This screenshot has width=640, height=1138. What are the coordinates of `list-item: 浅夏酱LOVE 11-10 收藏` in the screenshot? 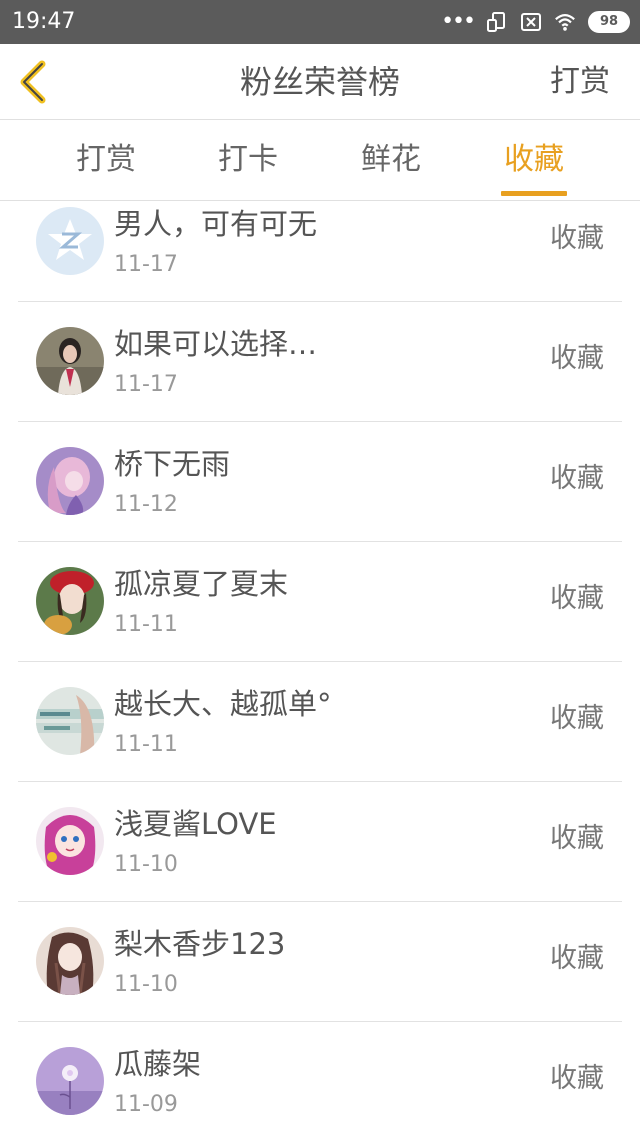 It's located at (320, 842).